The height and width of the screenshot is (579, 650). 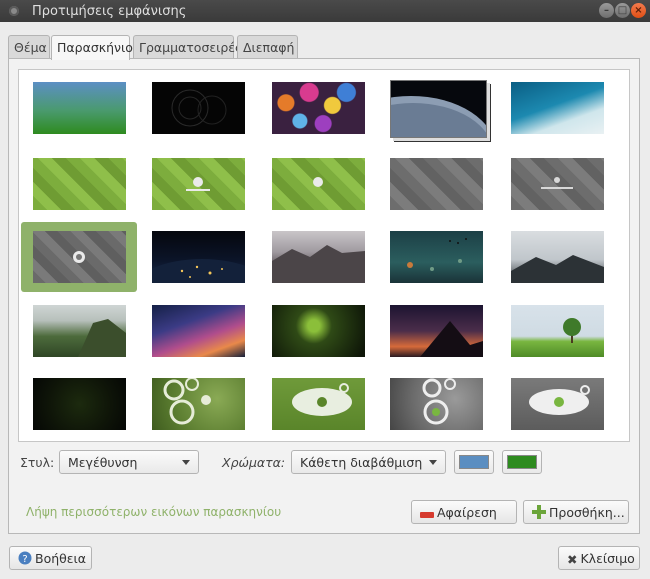 What do you see at coordinates (14, 11) in the screenshot?
I see `app-icon` at bounding box center [14, 11].